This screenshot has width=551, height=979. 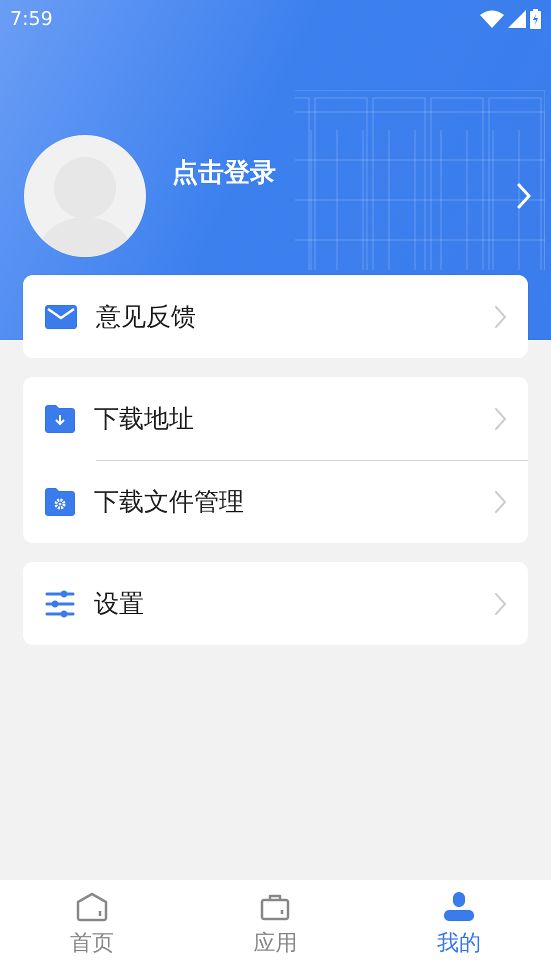 What do you see at coordinates (275, 501) in the screenshot?
I see `menu-item: 下载文件管理` at bounding box center [275, 501].